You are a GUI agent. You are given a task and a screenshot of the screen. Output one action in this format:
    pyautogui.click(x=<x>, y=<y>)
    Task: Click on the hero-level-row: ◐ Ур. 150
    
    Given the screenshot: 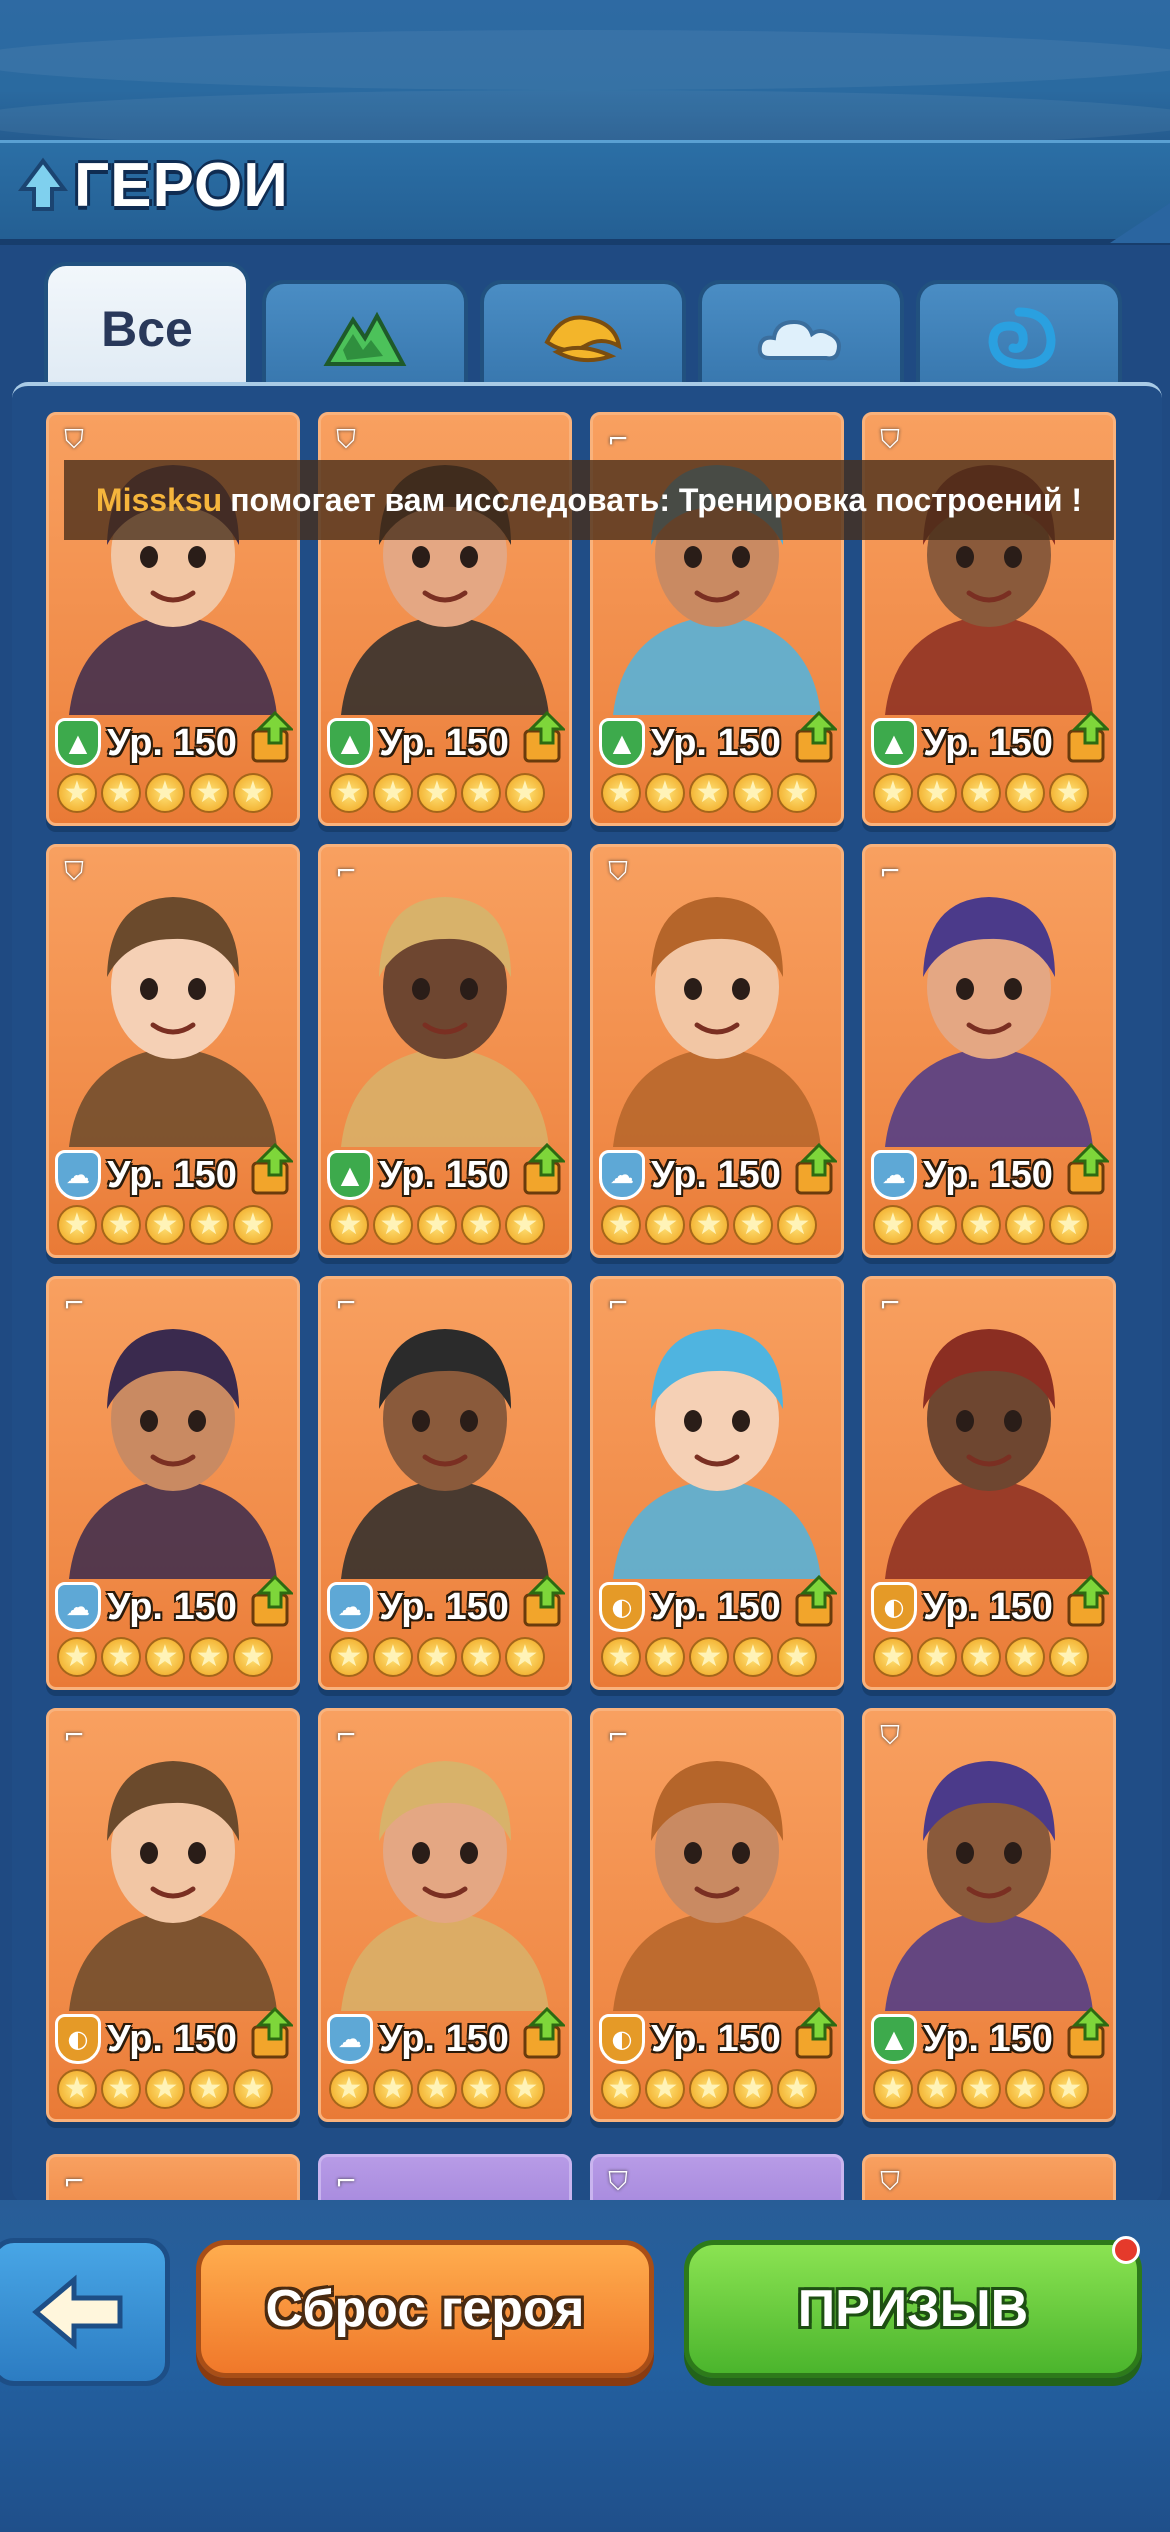 What is the action you would take?
    pyautogui.click(x=991, y=1604)
    